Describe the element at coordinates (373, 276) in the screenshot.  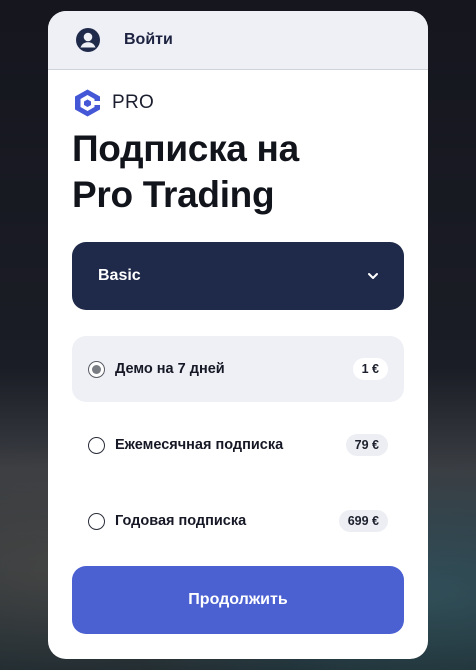
I see `chevron-down-icon` at that location.